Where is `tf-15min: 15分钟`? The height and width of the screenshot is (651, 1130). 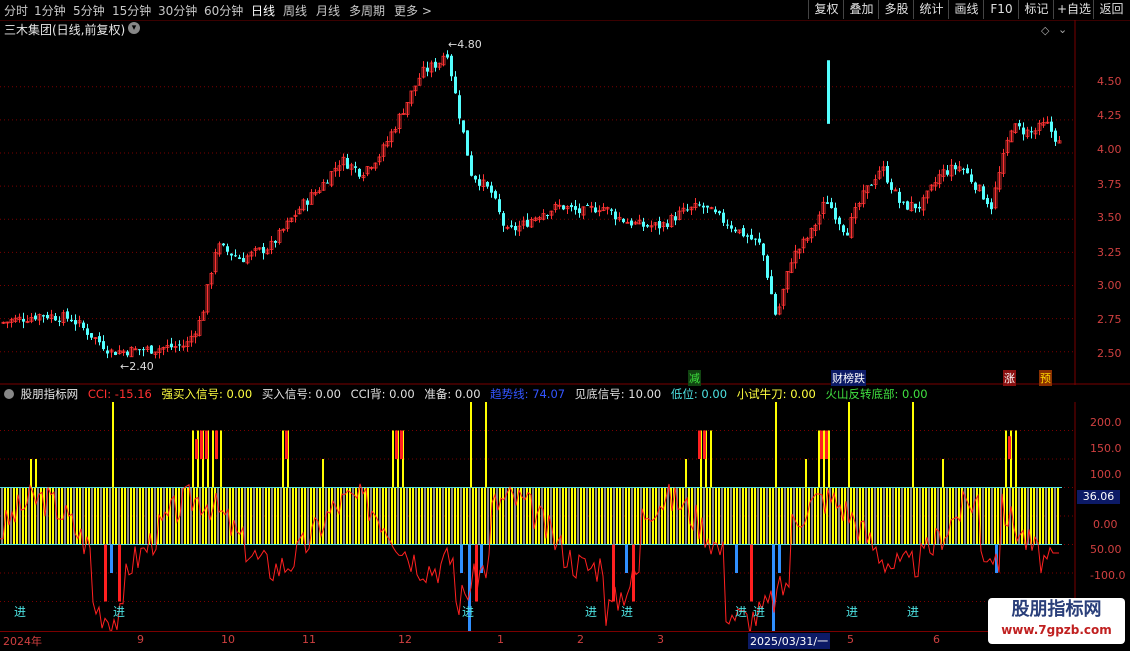 tf-15min: 15分钟 is located at coordinates (131, 10).